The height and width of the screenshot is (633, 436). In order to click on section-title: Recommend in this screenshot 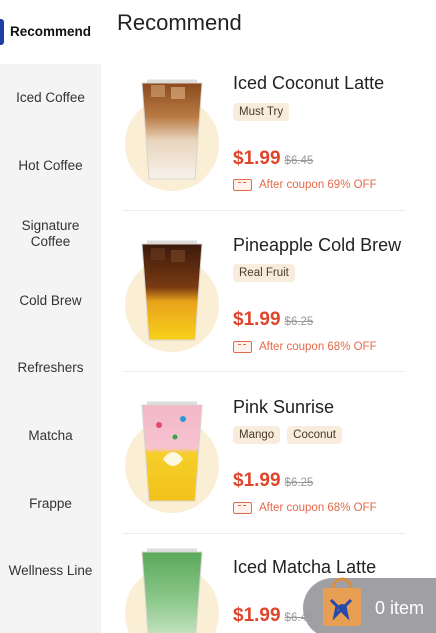, I will do `click(179, 22)`.